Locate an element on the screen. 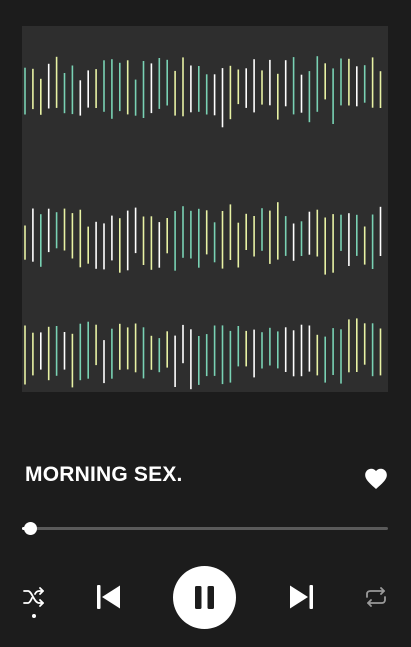 This screenshot has width=411, height=647. progress-track is located at coordinates (205, 528).